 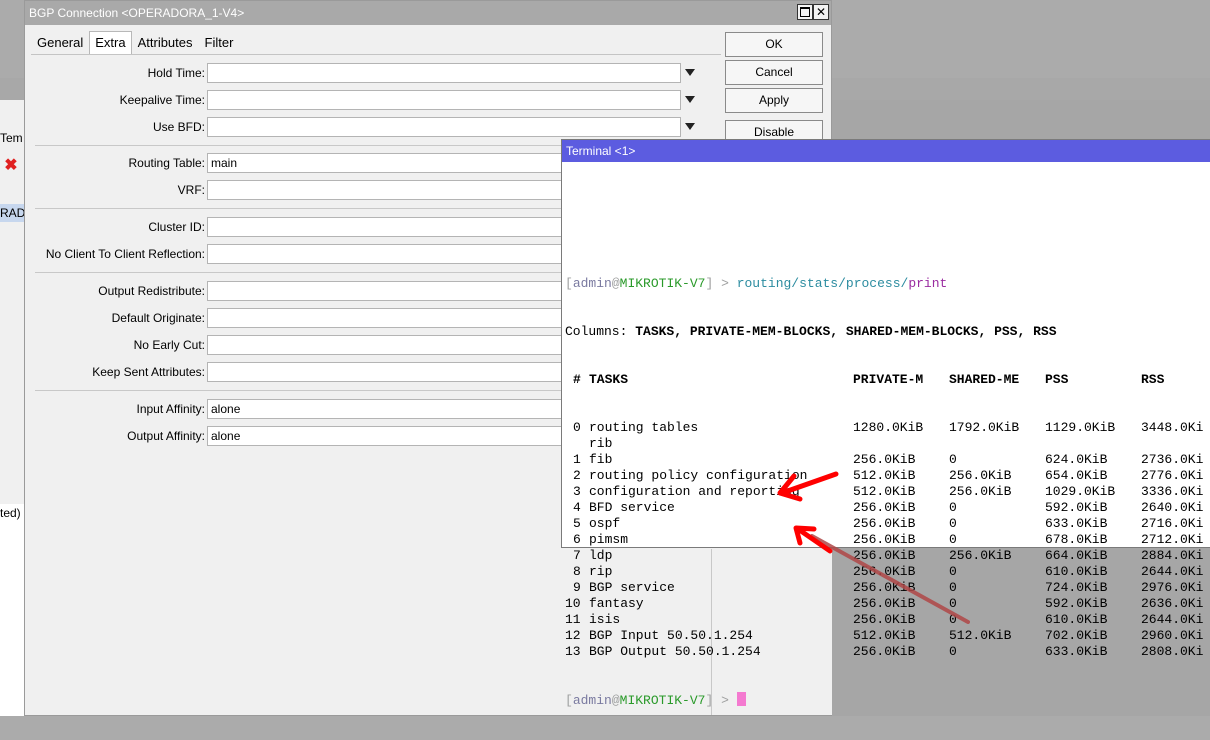 What do you see at coordinates (616, 603) in the screenshot?
I see `task-cell: fantasy` at bounding box center [616, 603].